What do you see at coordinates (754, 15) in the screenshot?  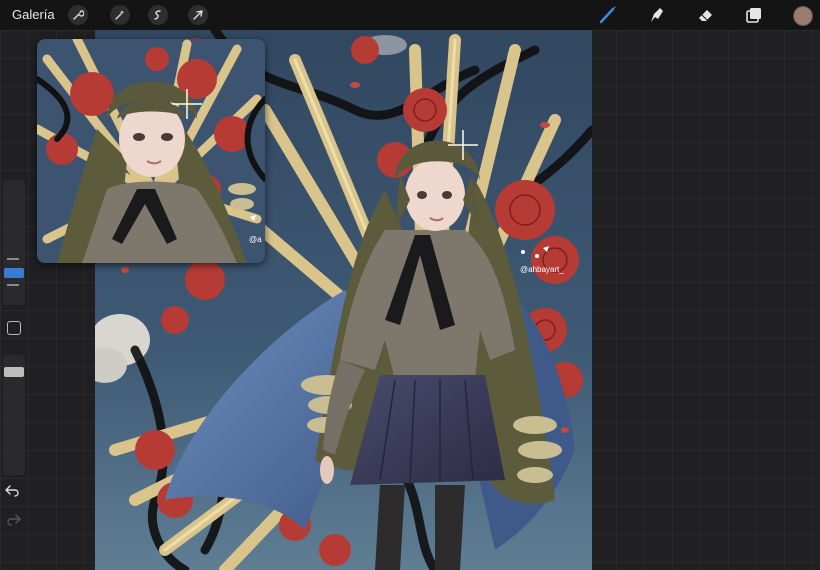 I see `layers-icon` at bounding box center [754, 15].